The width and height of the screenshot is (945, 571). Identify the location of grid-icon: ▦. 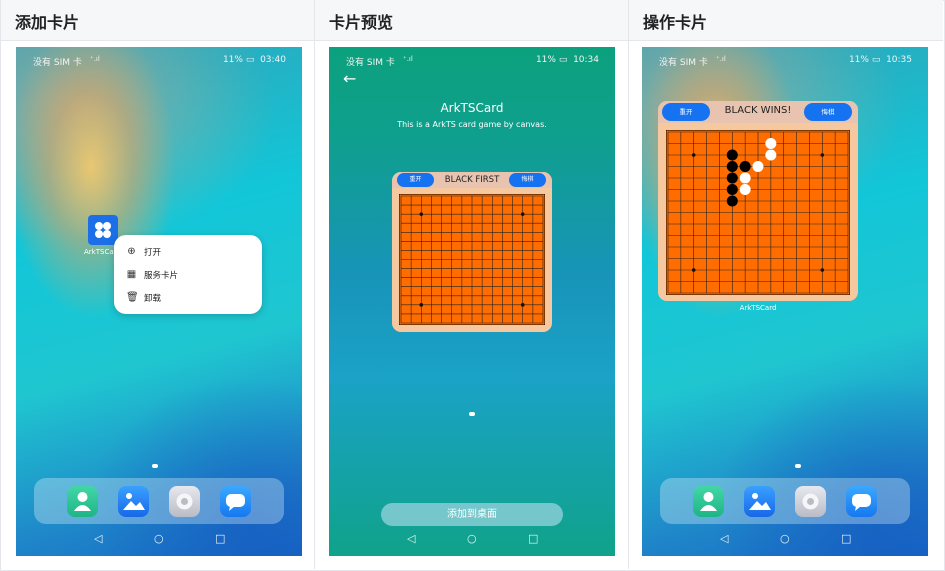
(131, 274).